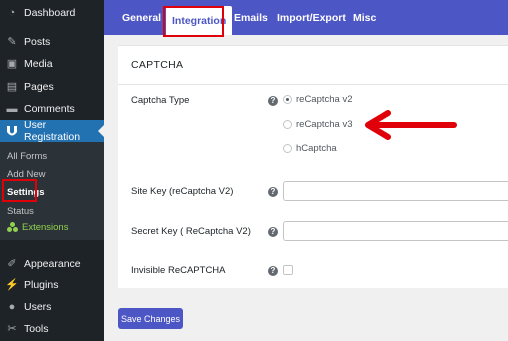 The width and height of the screenshot is (508, 341). Describe the element at coordinates (12, 131) in the screenshot. I see `ur-logo-icon` at that location.